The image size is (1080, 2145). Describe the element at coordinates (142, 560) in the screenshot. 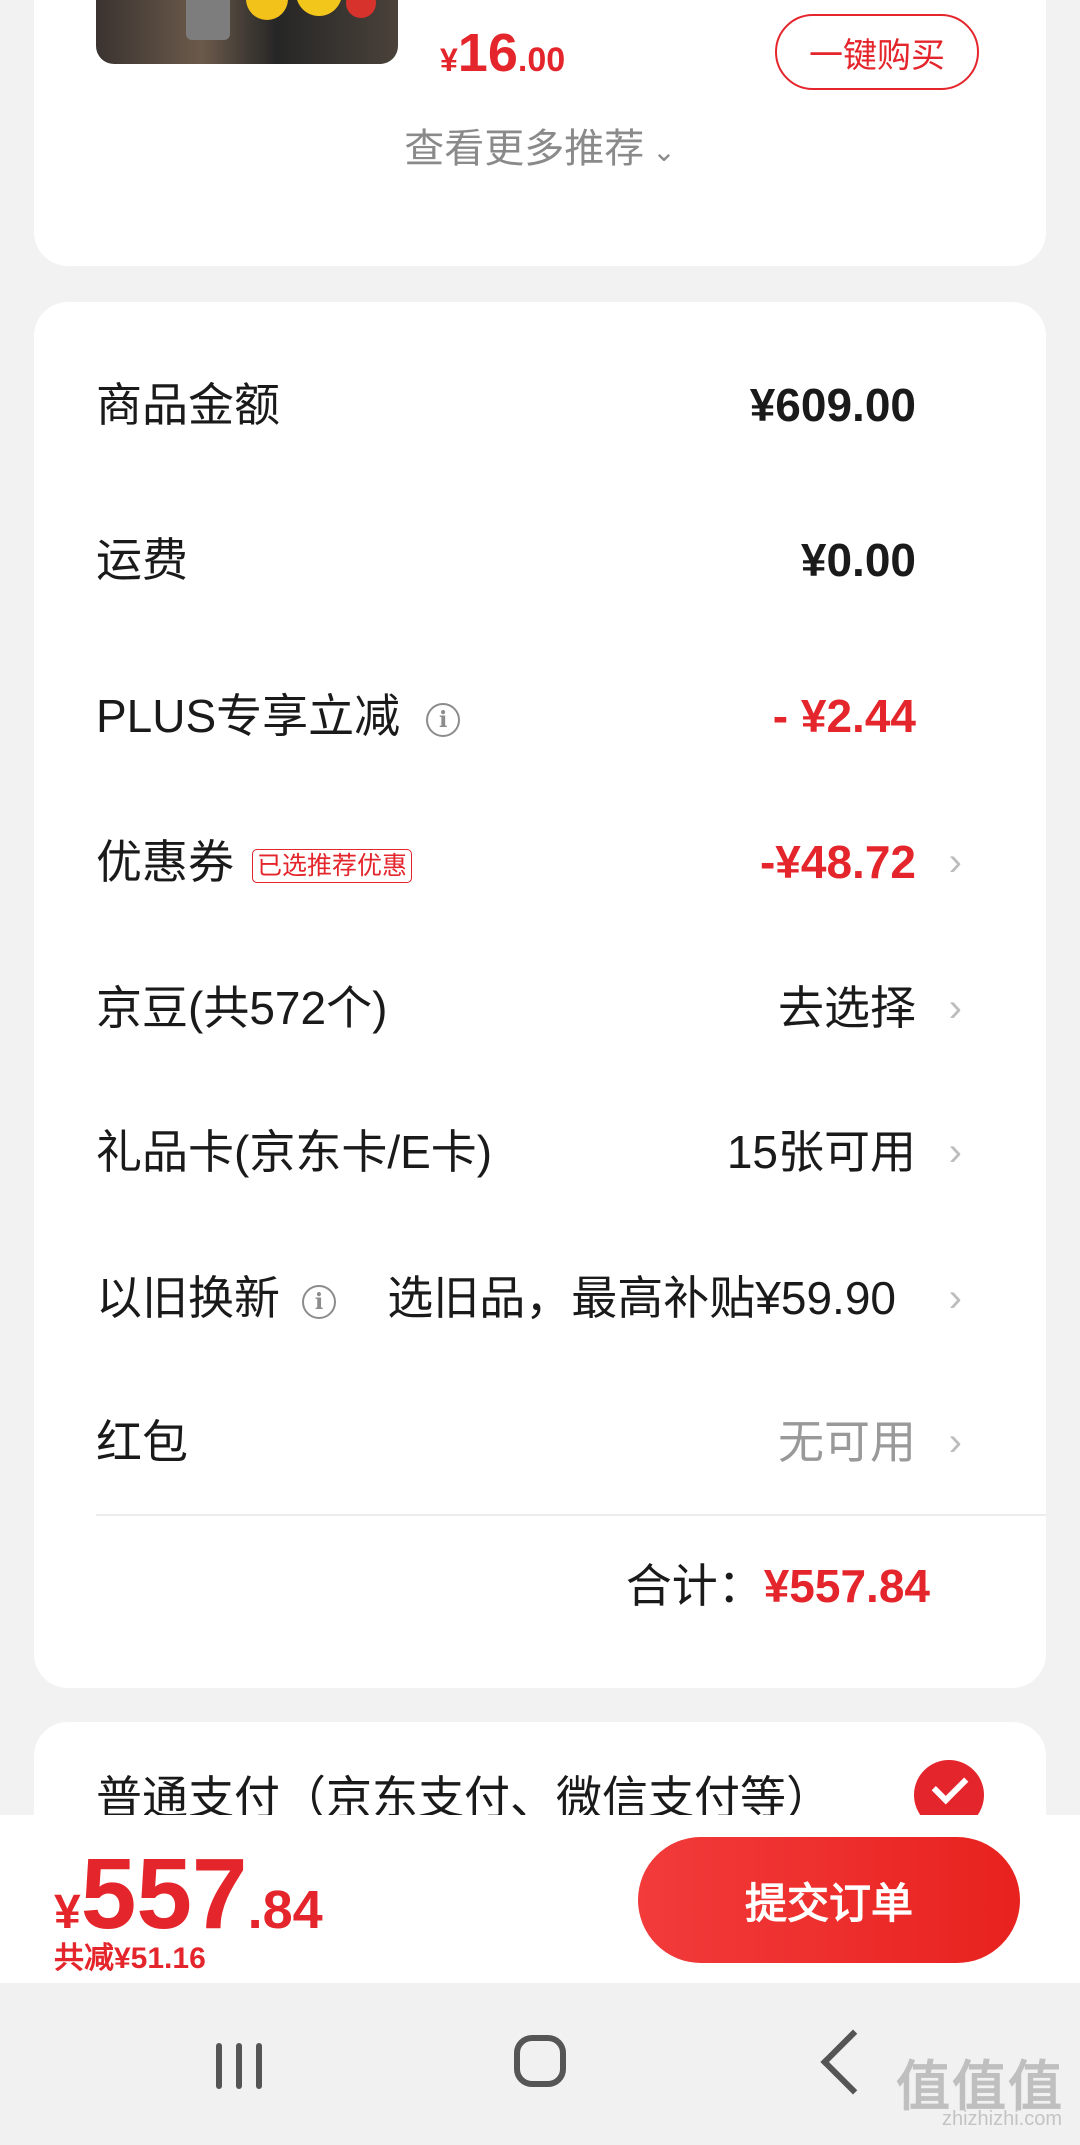

I see `shipping-label: 运费` at that location.